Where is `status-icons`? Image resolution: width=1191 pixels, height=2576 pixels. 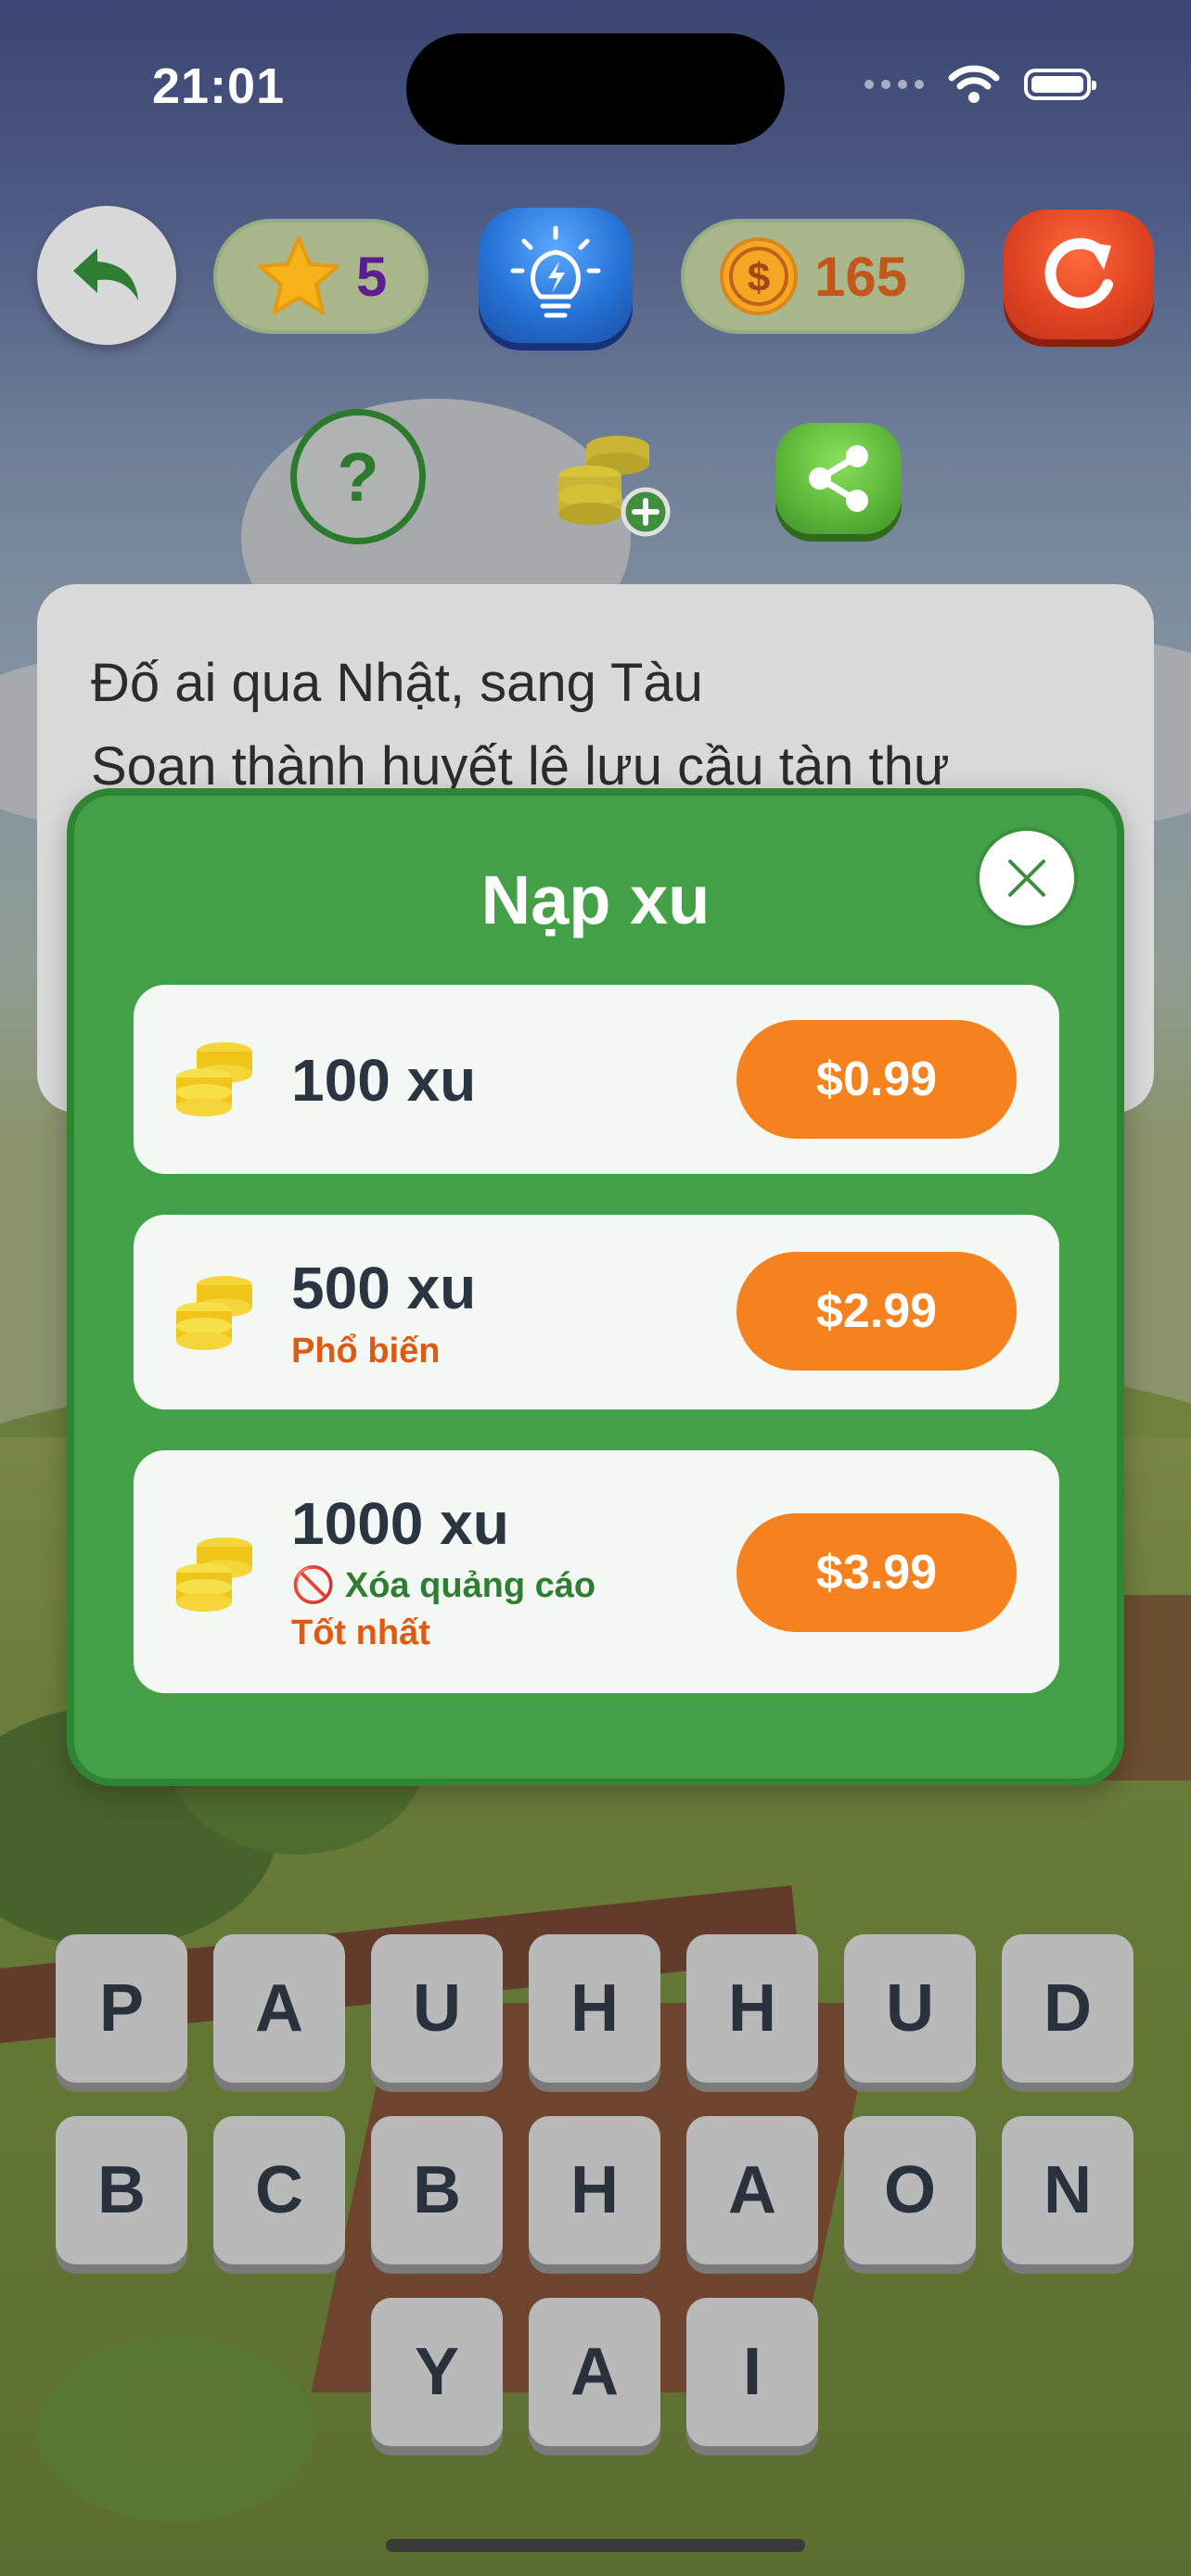 status-icons is located at coordinates (980, 84).